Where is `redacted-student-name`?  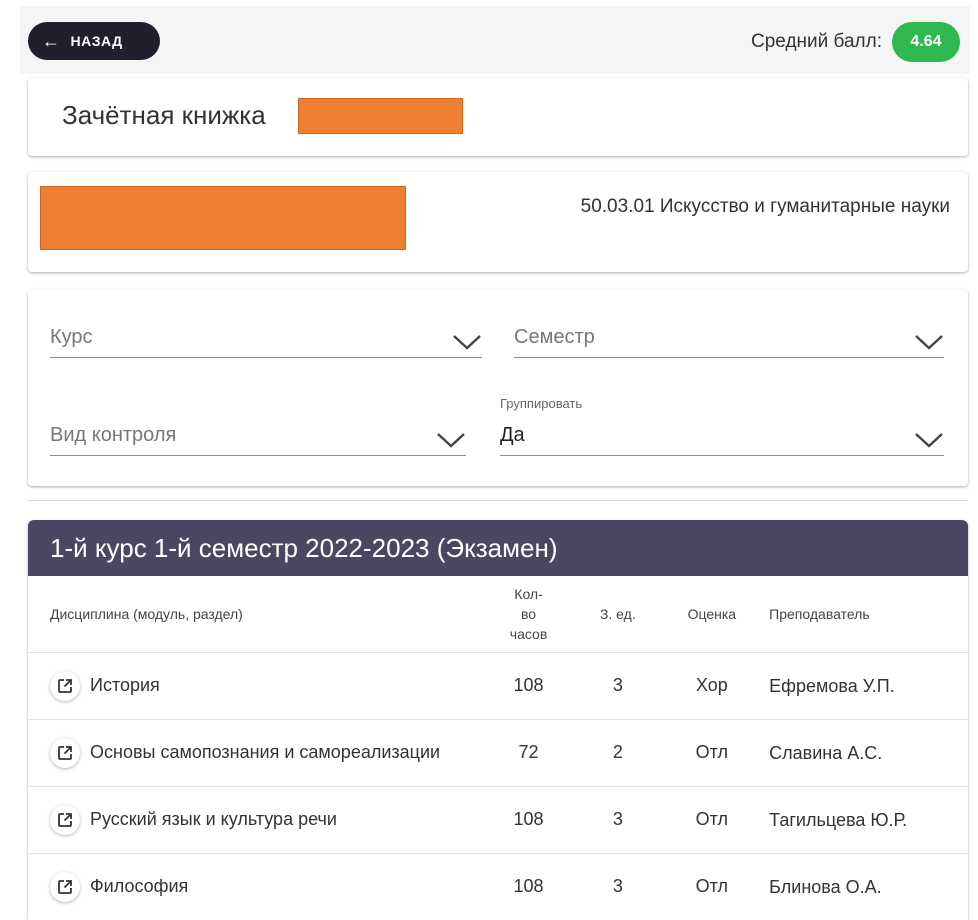 redacted-student-name is located at coordinates (223, 218).